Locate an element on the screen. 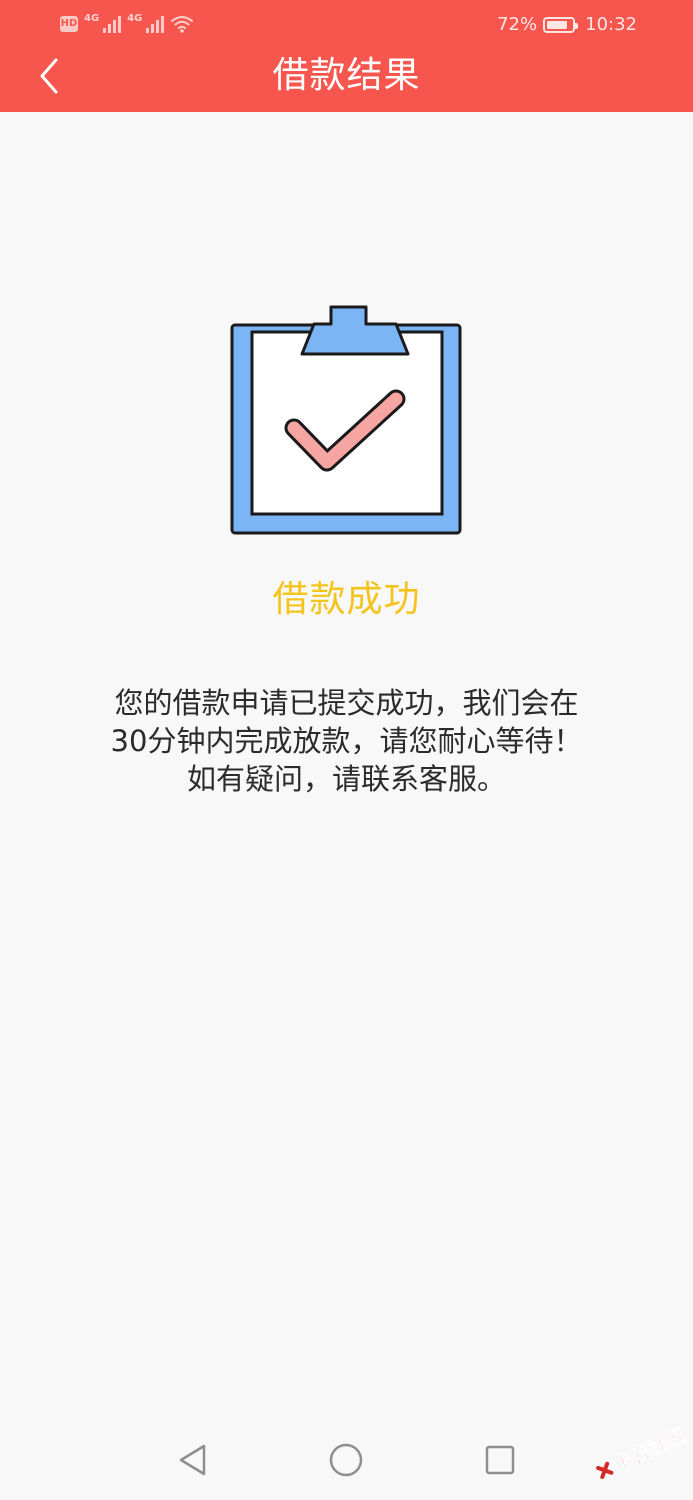 The height and width of the screenshot is (1500, 693). result-title: 借款成功 is located at coordinates (346, 599).